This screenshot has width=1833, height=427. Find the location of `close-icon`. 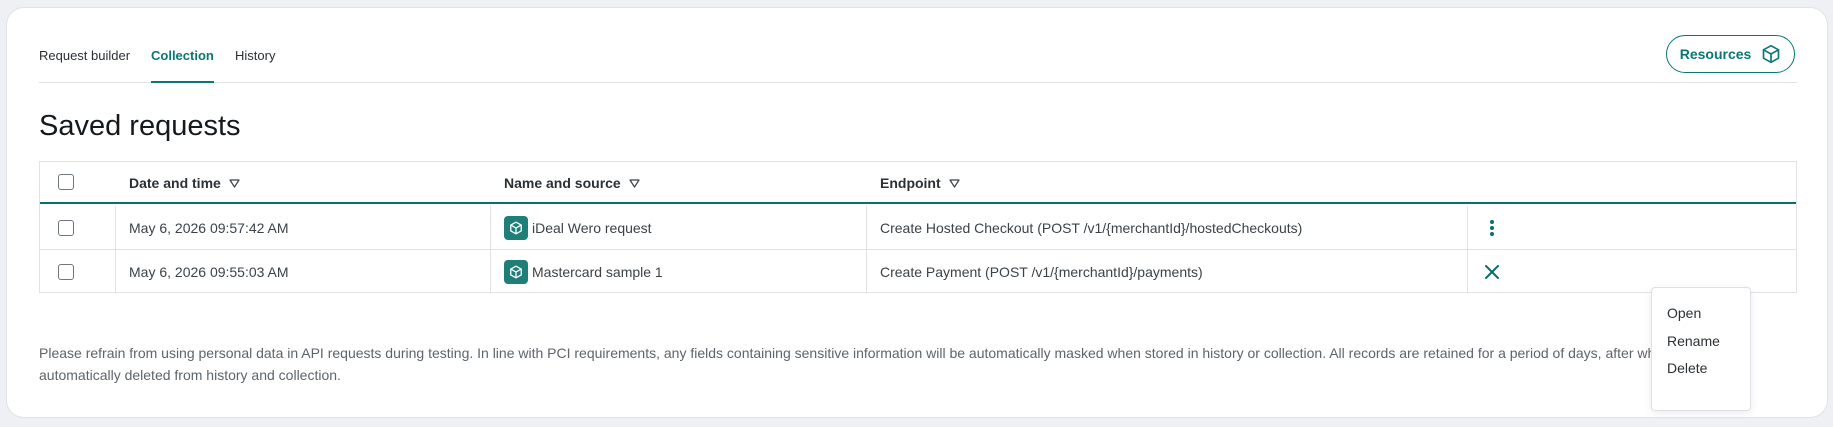

close-icon is located at coordinates (1492, 272).